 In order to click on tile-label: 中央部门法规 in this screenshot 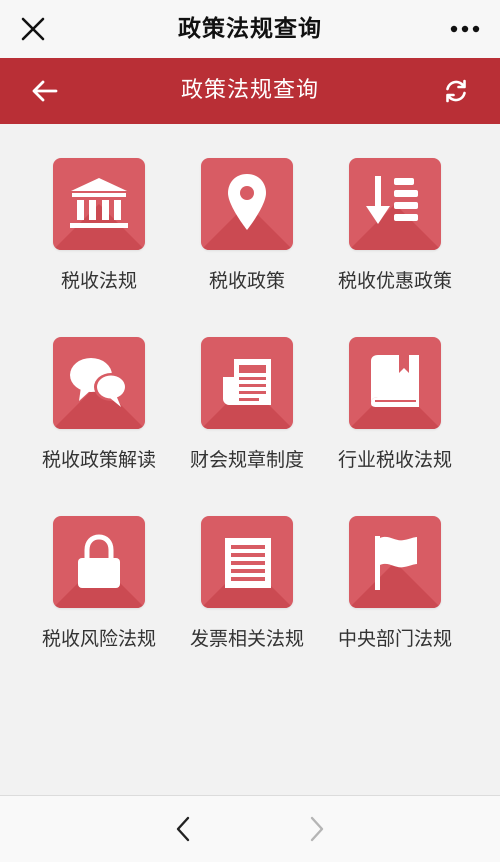, I will do `click(394, 639)`.